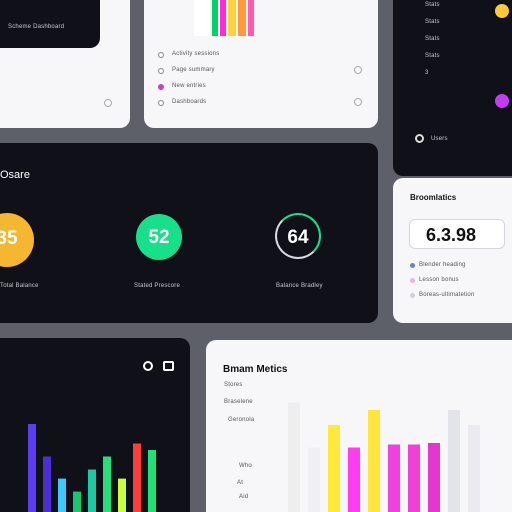  Describe the element at coordinates (419, 138) in the screenshot. I see `user-icon` at that location.